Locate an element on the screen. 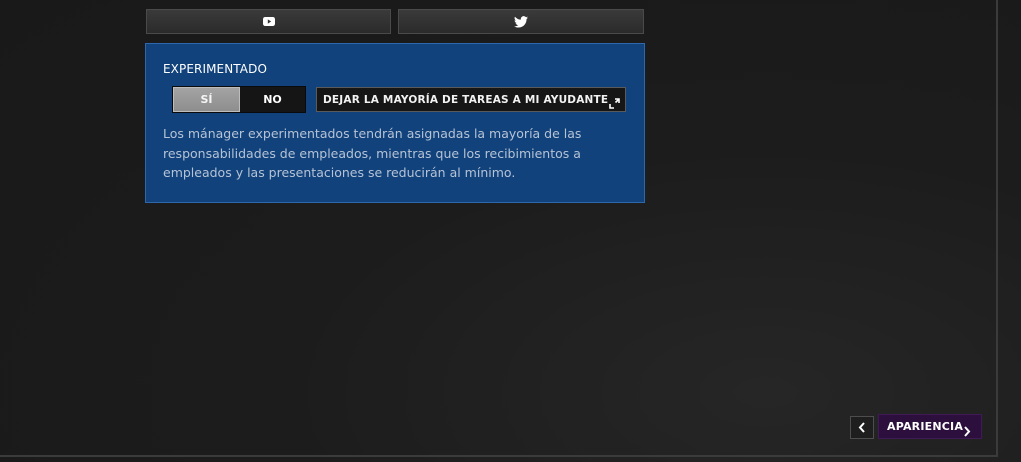 The height and width of the screenshot is (462, 1021). twitter-icon is located at coordinates (521, 21).